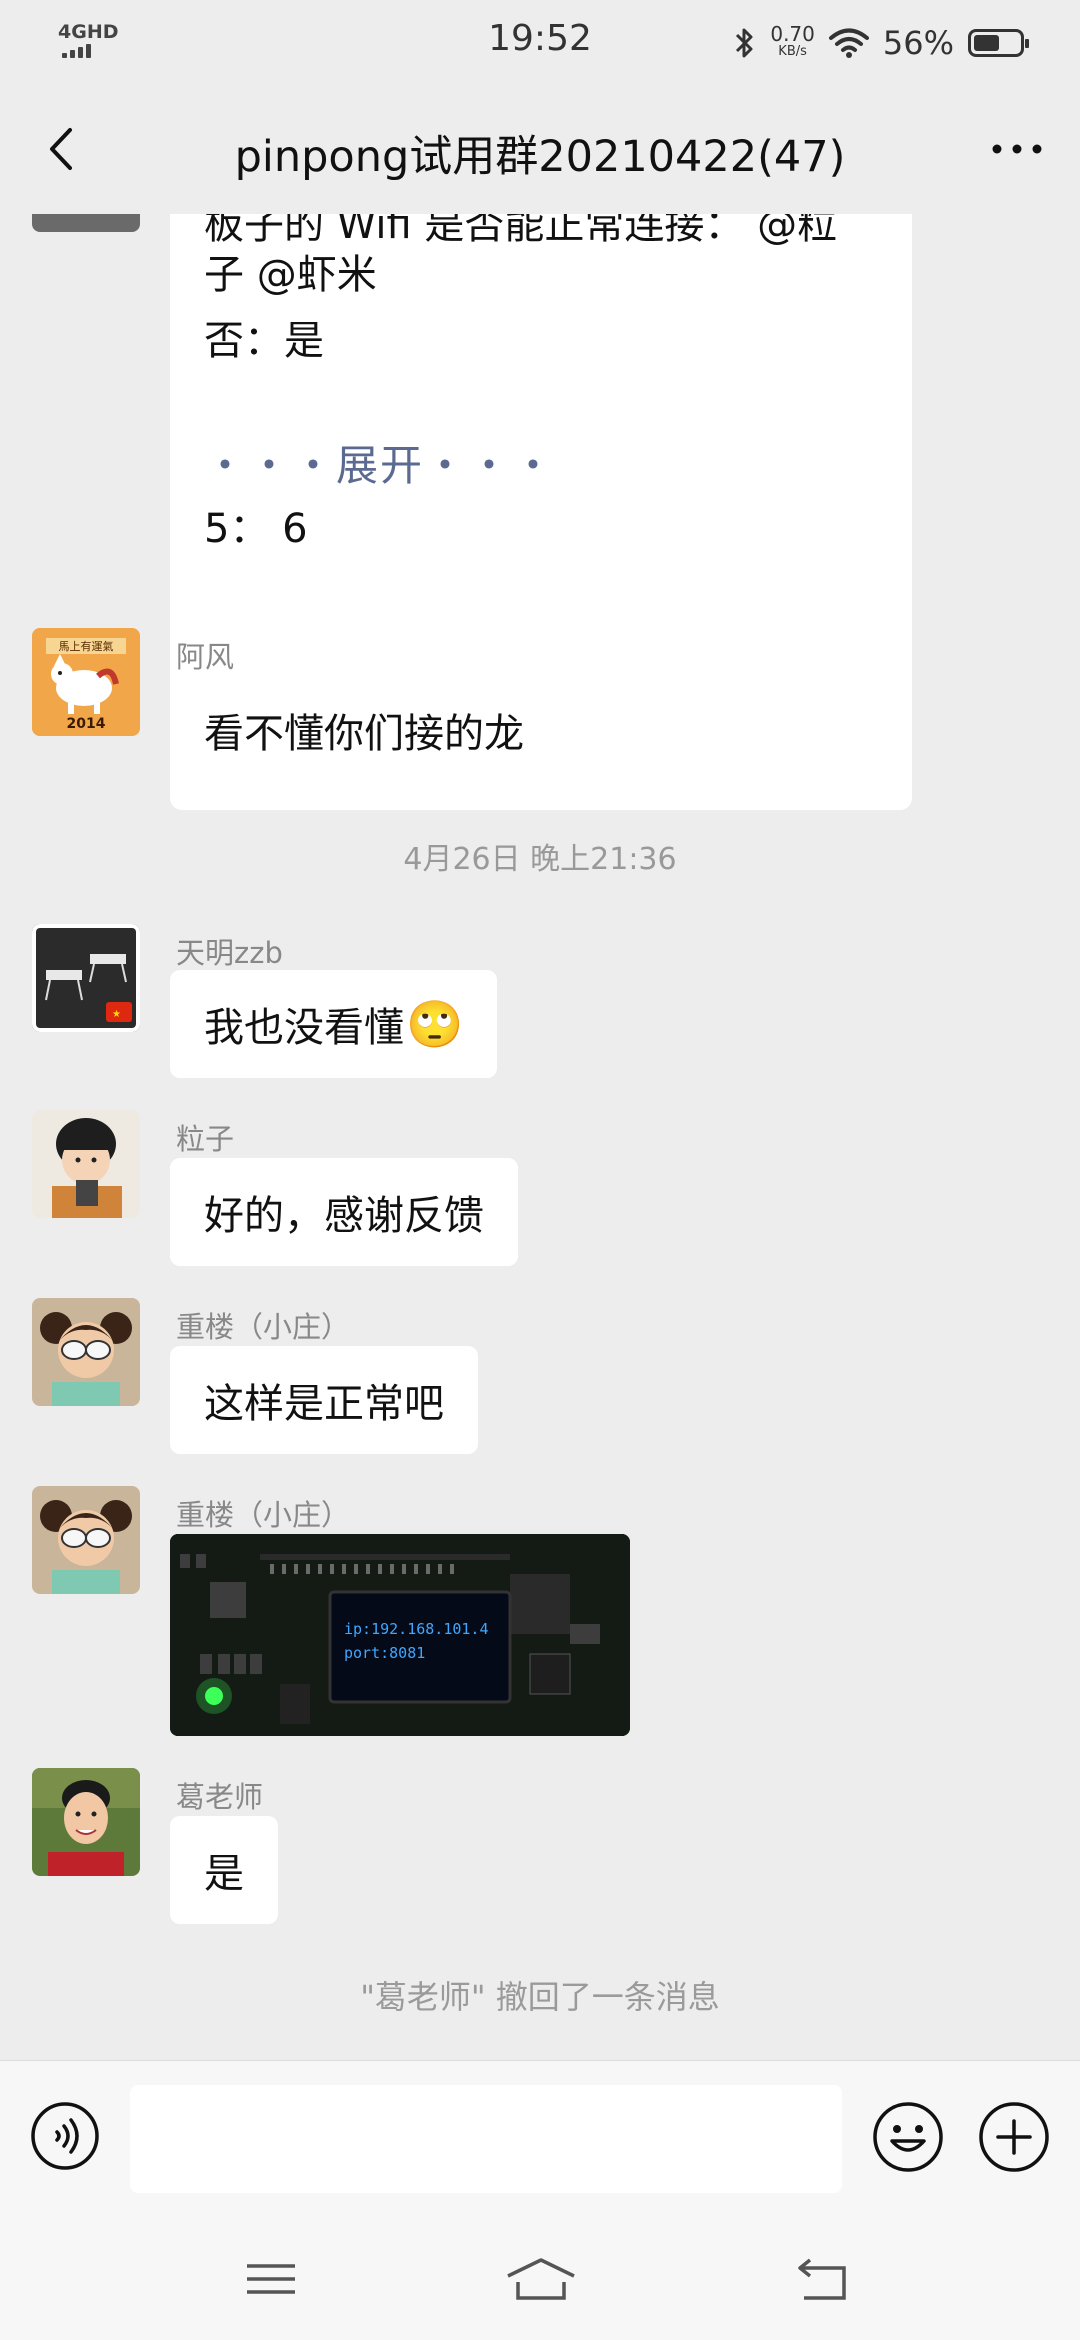 The height and width of the screenshot is (2340, 1080). What do you see at coordinates (205, 1139) in the screenshot?
I see `sender-name: 粒子` at bounding box center [205, 1139].